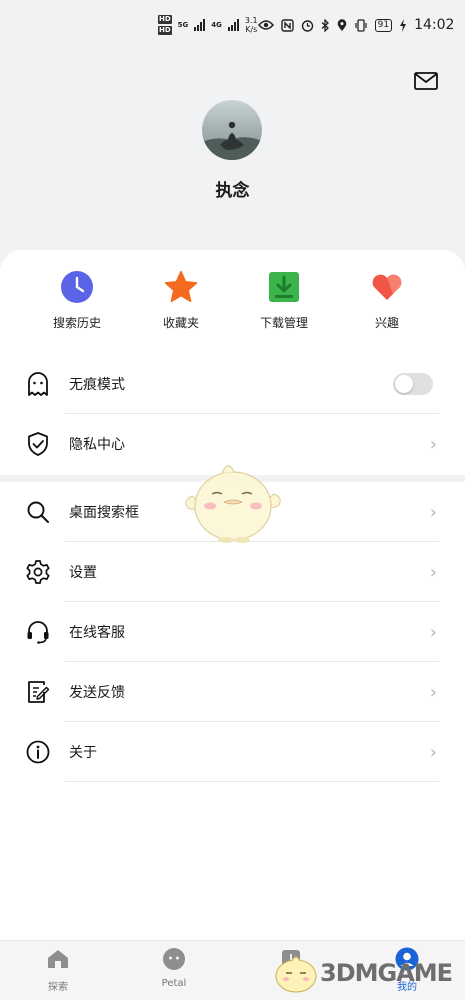  I want to click on alarm-icon, so click(307, 25).